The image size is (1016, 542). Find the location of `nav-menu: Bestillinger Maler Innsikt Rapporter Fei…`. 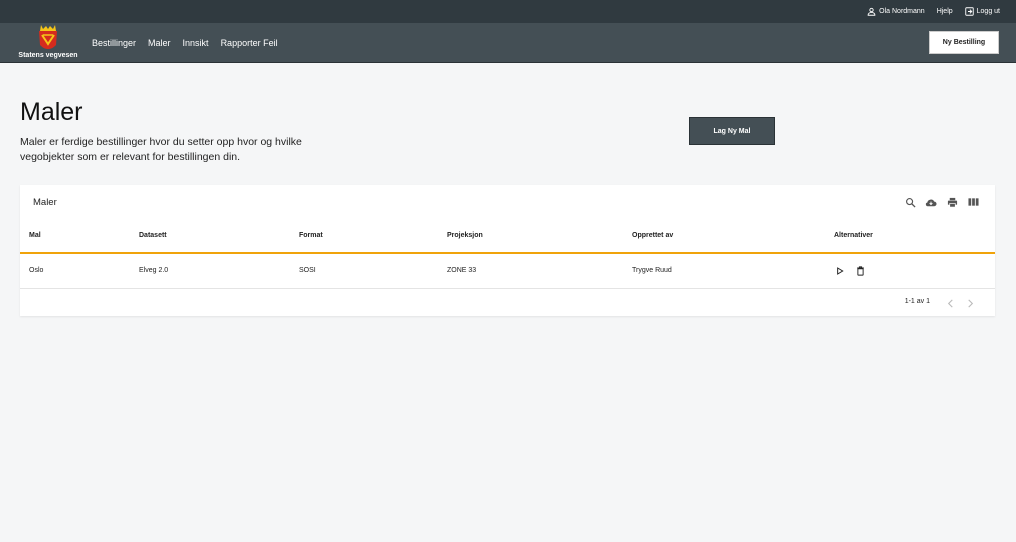

nav-menu: Bestillinger Maler Innsikt Rapporter Fei… is located at coordinates (185, 43).